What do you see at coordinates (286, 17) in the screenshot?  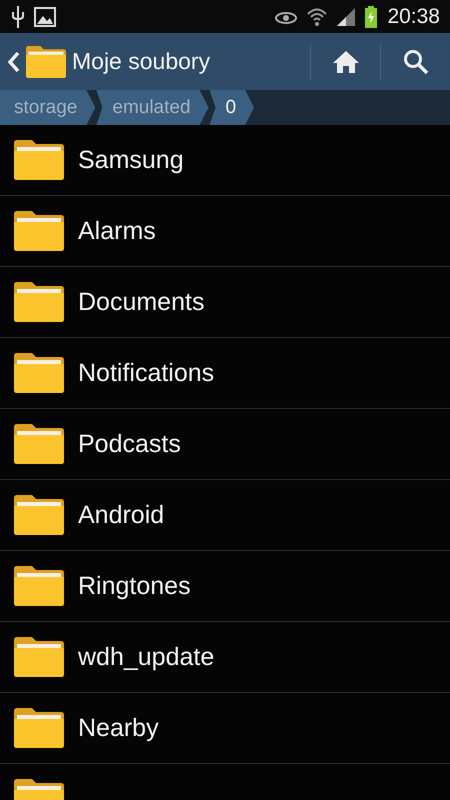 I see `eye-icon` at bounding box center [286, 17].